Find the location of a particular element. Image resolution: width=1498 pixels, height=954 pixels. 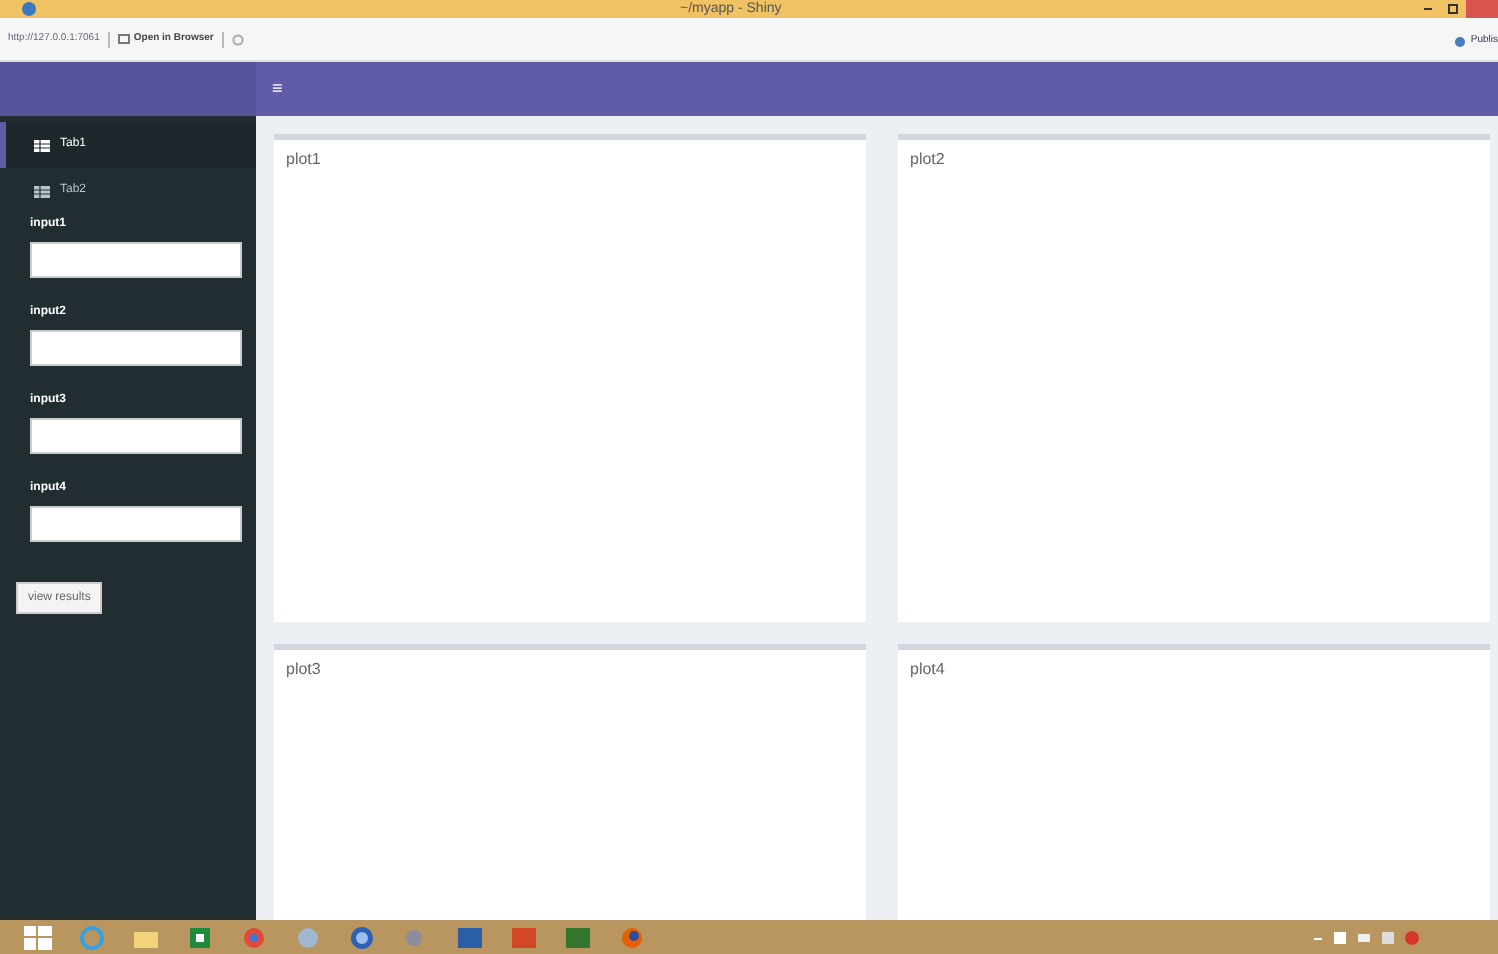

menu-button: ≡ is located at coordinates (277, 89).